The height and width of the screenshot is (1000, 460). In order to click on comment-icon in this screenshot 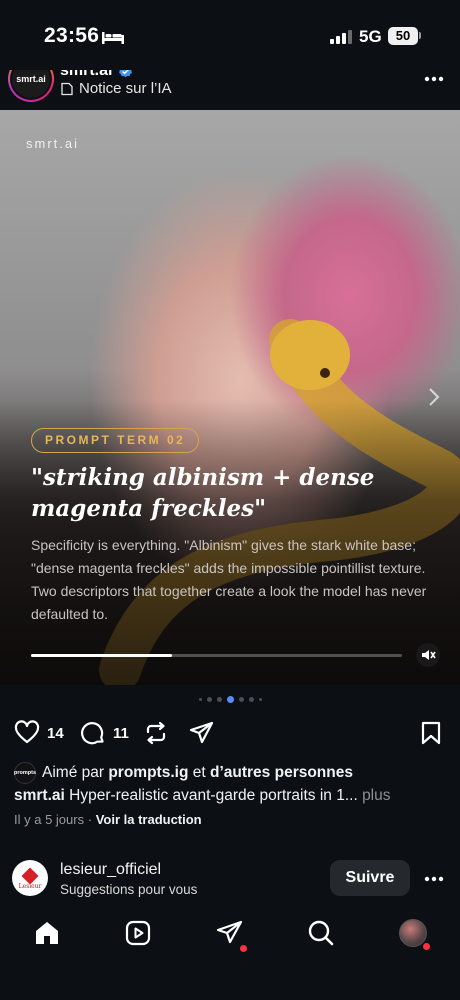, I will do `click(92, 733)`.